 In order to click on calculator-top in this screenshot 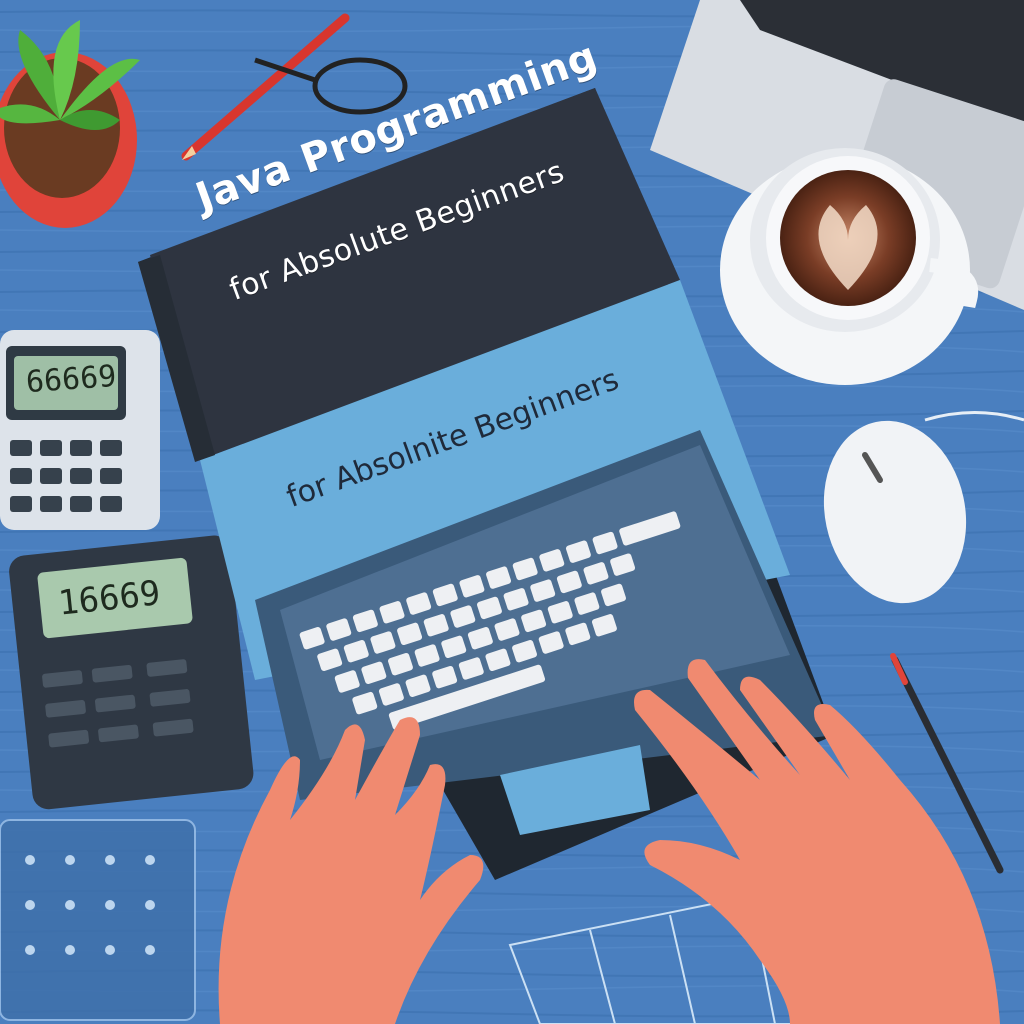, I will do `click(80, 430)`.